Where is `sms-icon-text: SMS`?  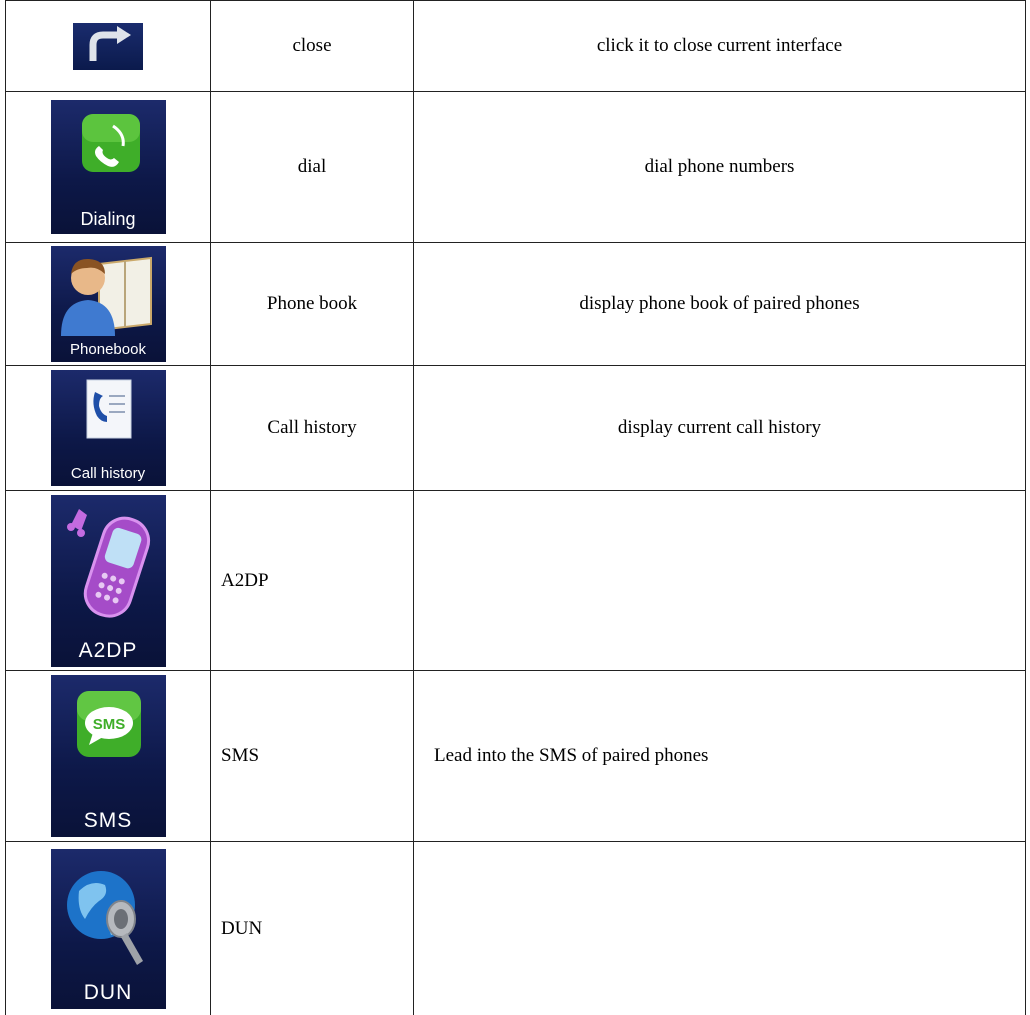 sms-icon-text: SMS is located at coordinates (108, 724).